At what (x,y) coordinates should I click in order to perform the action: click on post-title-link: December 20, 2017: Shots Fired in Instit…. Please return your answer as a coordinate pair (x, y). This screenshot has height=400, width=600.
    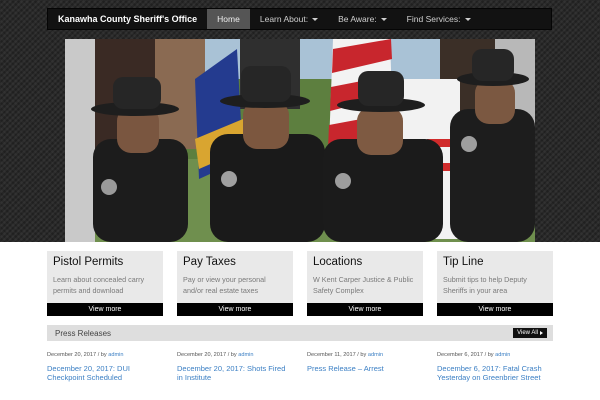
    Looking at the image, I should click on (235, 373).